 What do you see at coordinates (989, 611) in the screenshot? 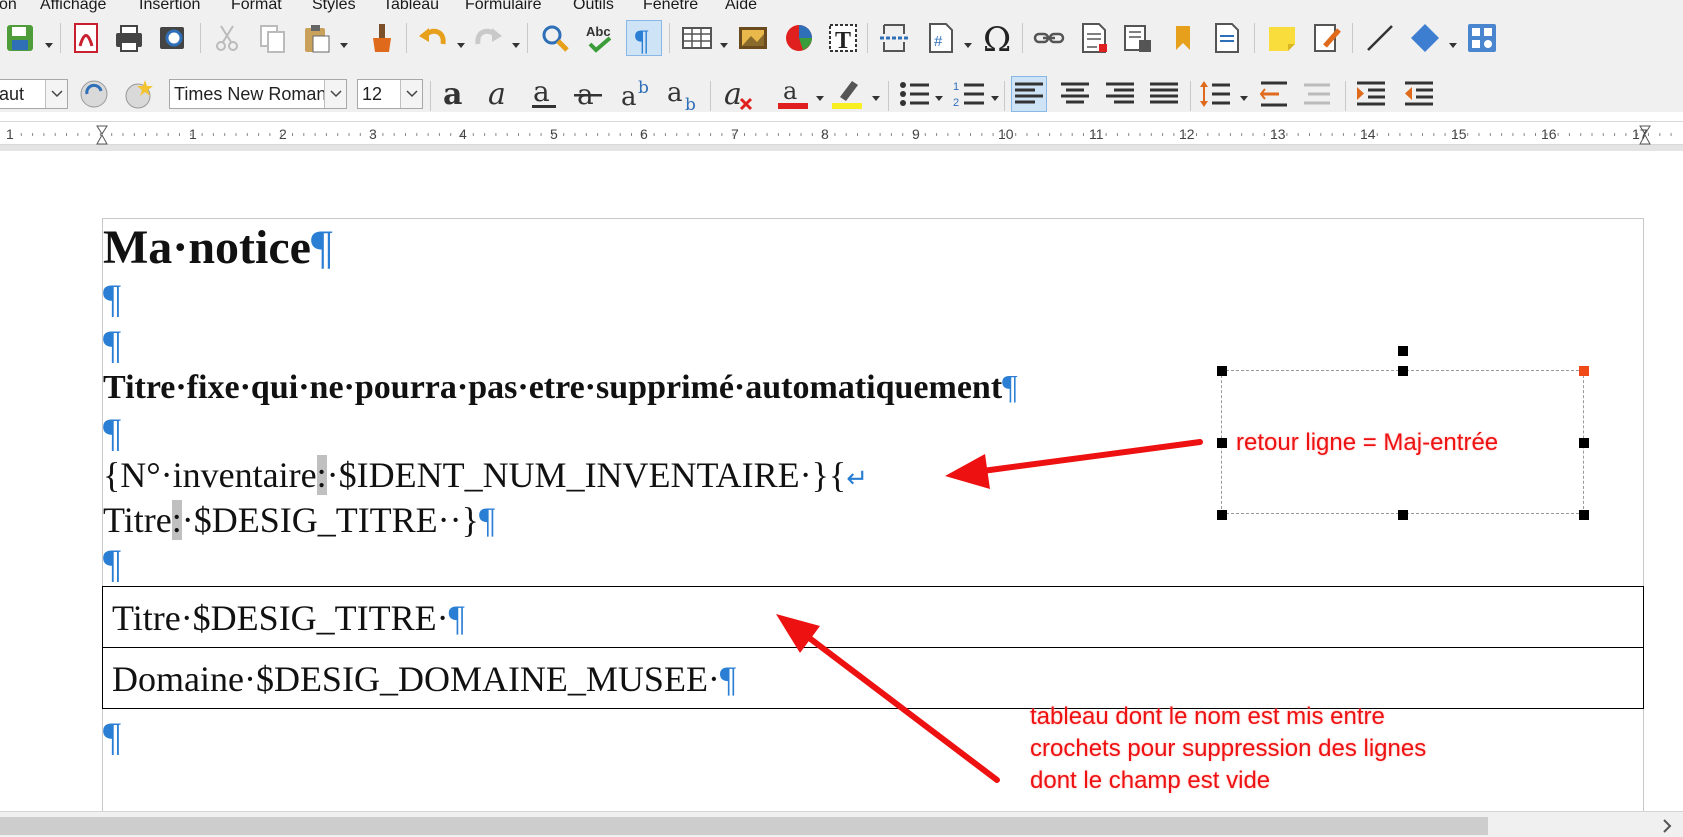
I see `annotation-arrows` at bounding box center [989, 611].